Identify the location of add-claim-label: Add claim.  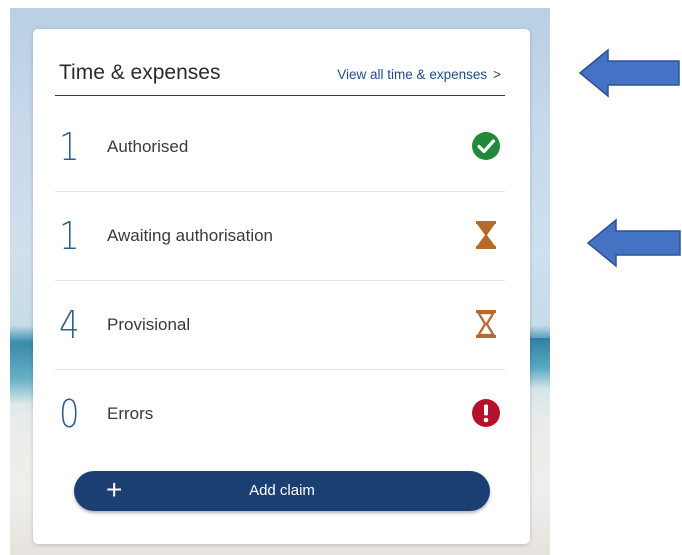
(282, 490).